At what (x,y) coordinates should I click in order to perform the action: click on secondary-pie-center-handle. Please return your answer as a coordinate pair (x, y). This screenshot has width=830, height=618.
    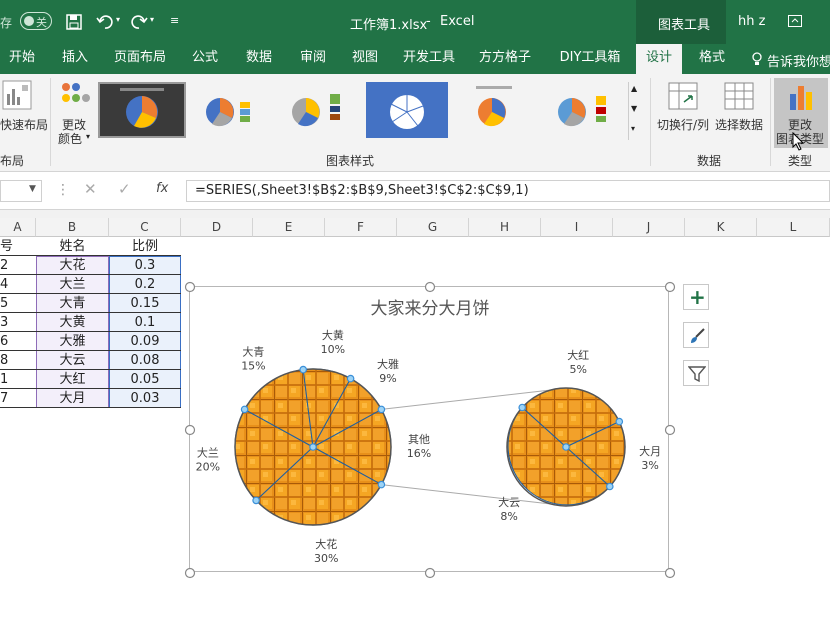
    Looking at the image, I should click on (566, 447).